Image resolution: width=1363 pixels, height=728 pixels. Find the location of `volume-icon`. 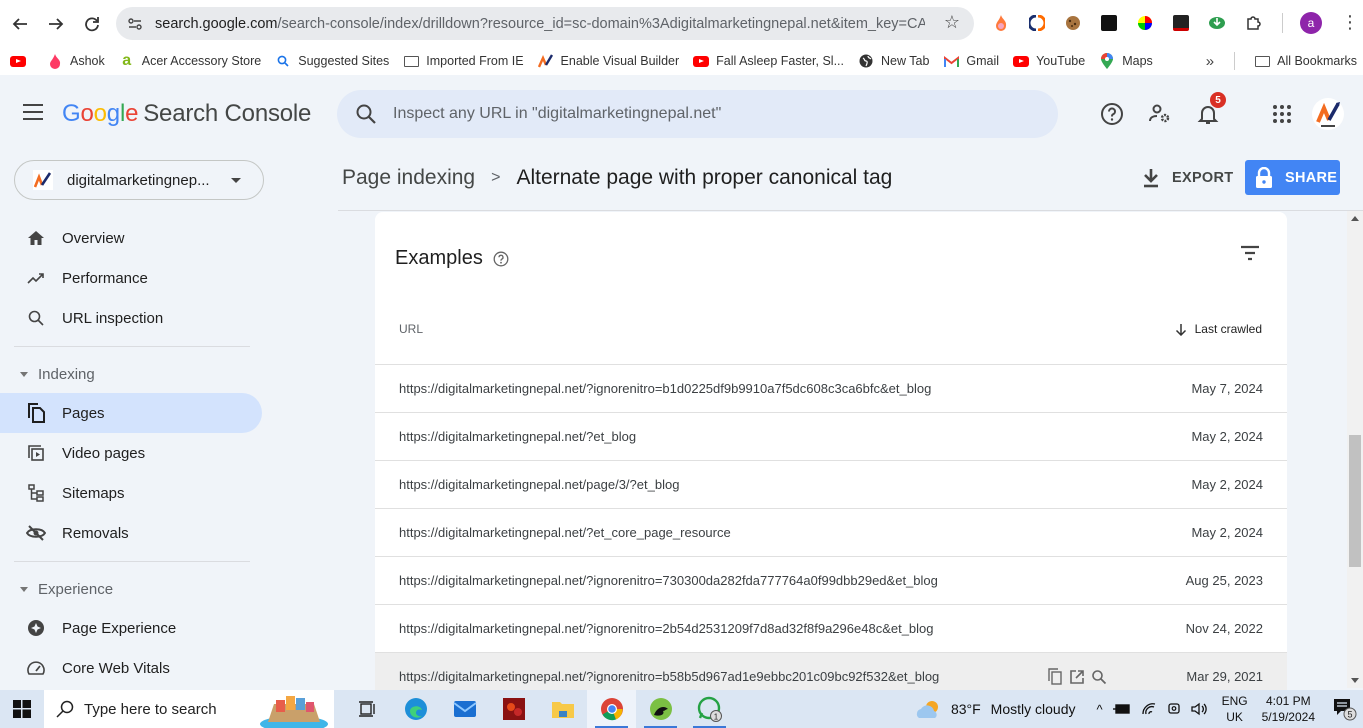

volume-icon is located at coordinates (1199, 709).